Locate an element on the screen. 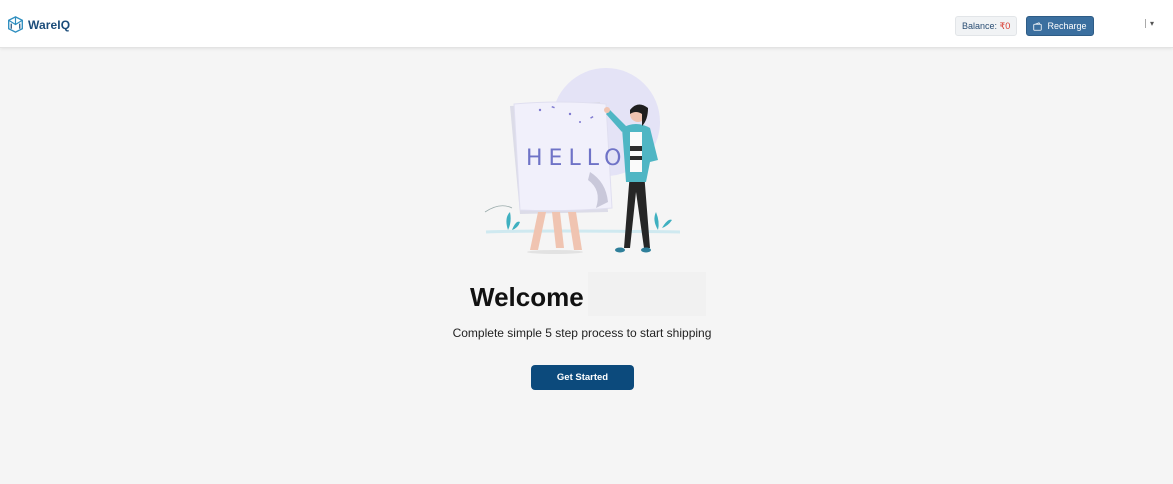 The height and width of the screenshot is (484, 1173). recharge-button: Recharge is located at coordinates (1060, 26).